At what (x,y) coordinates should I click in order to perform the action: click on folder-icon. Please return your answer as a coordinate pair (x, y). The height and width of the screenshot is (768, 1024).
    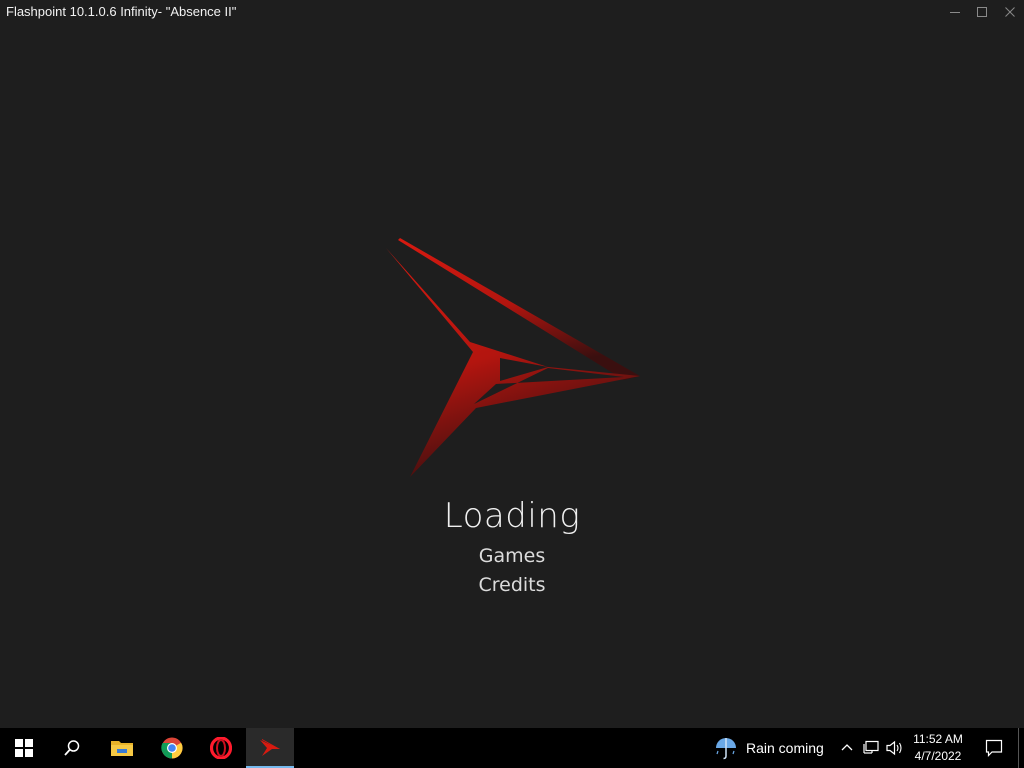
    Looking at the image, I should click on (122, 748).